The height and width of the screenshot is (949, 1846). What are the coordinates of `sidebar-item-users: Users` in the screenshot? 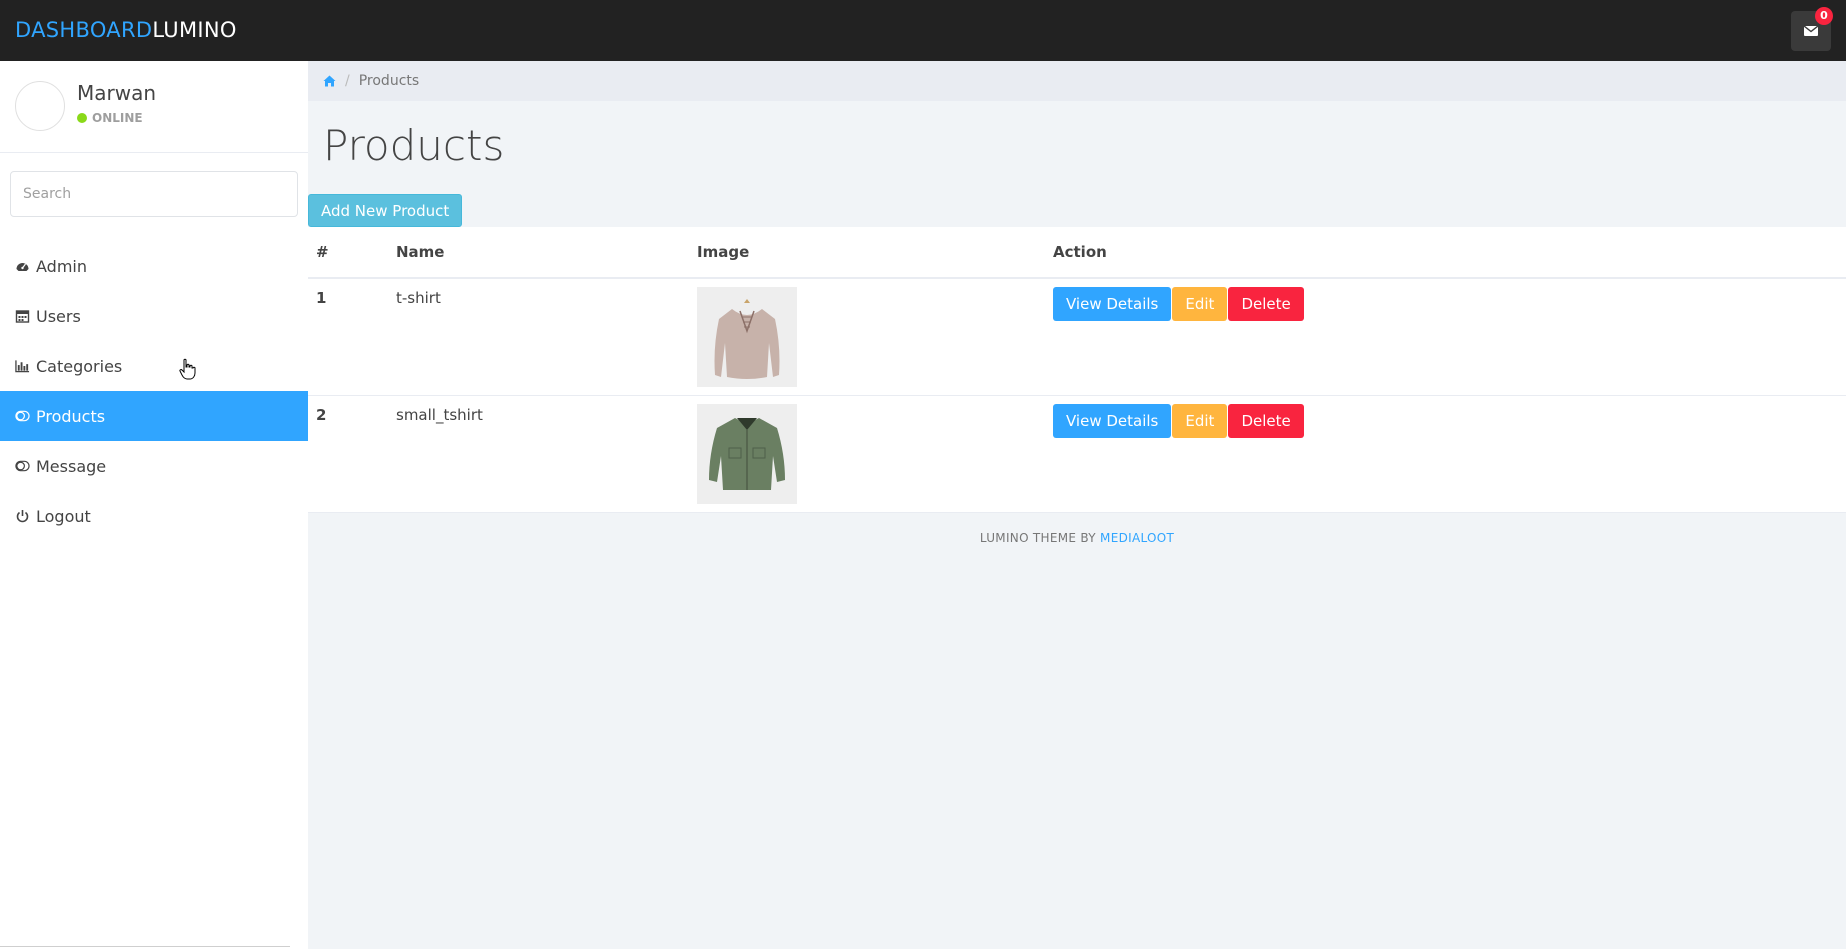 It's located at (154, 316).